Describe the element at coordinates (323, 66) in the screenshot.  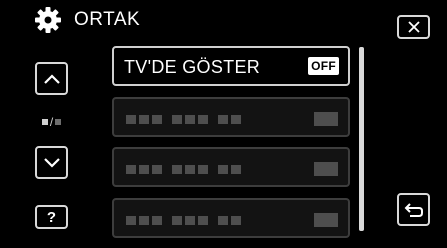
I see `status-badge: OFF` at that location.